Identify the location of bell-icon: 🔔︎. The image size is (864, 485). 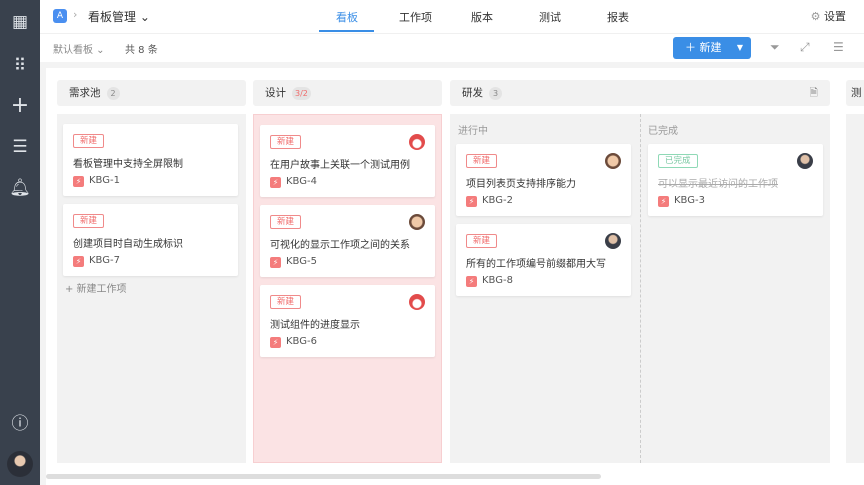
(20, 188).